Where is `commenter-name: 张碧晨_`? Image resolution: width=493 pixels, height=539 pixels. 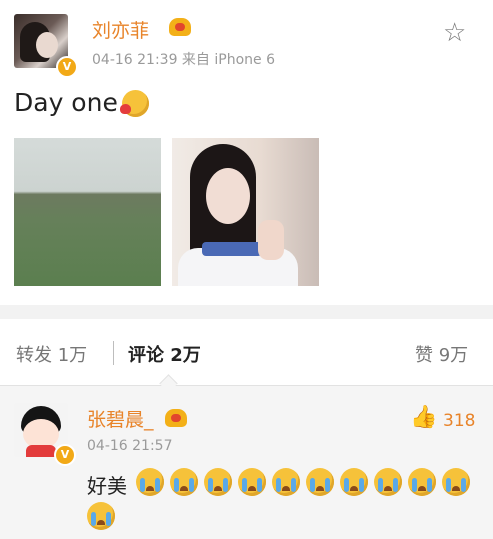 commenter-name: 张碧晨_ is located at coordinates (120, 418).